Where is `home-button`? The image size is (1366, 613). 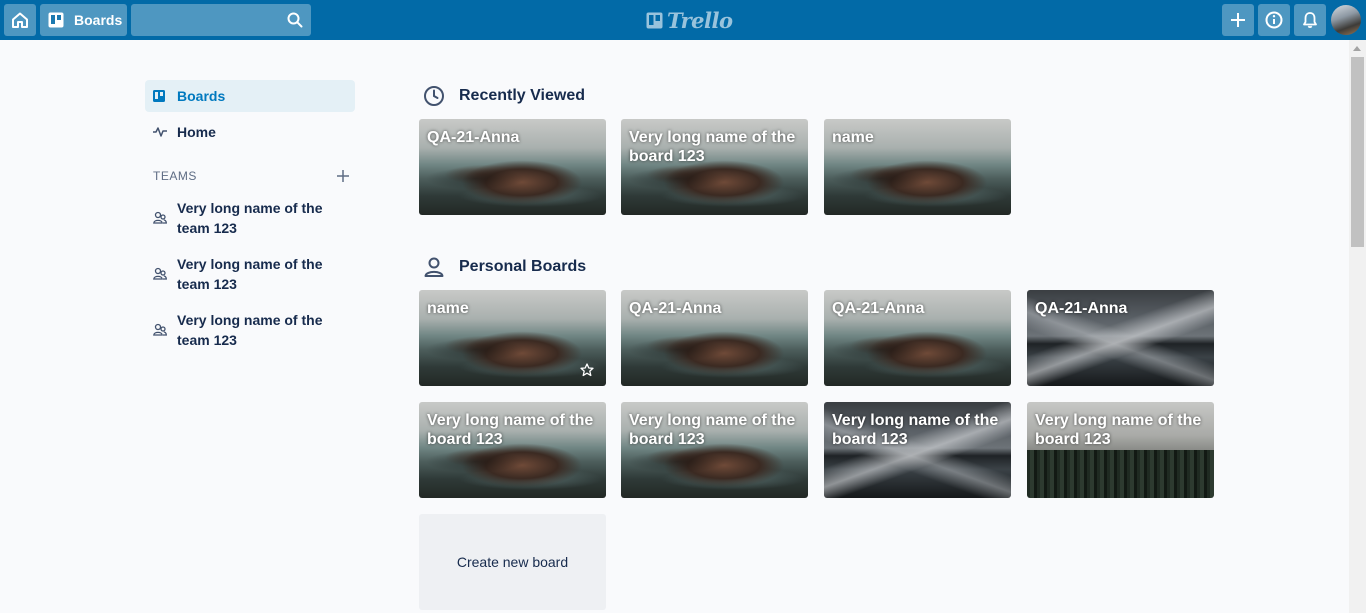 home-button is located at coordinates (20, 20).